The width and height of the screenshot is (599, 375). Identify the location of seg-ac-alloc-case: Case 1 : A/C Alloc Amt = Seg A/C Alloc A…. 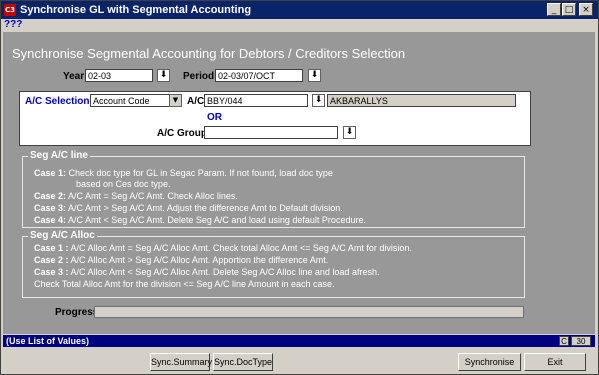
(223, 248).